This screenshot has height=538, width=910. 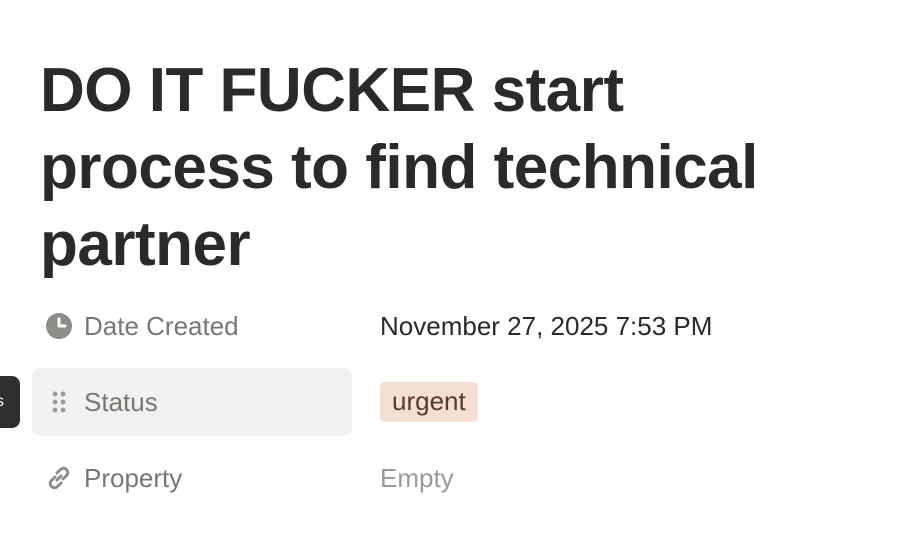 What do you see at coordinates (192, 402) in the screenshot?
I see `property-label-status: Status` at bounding box center [192, 402].